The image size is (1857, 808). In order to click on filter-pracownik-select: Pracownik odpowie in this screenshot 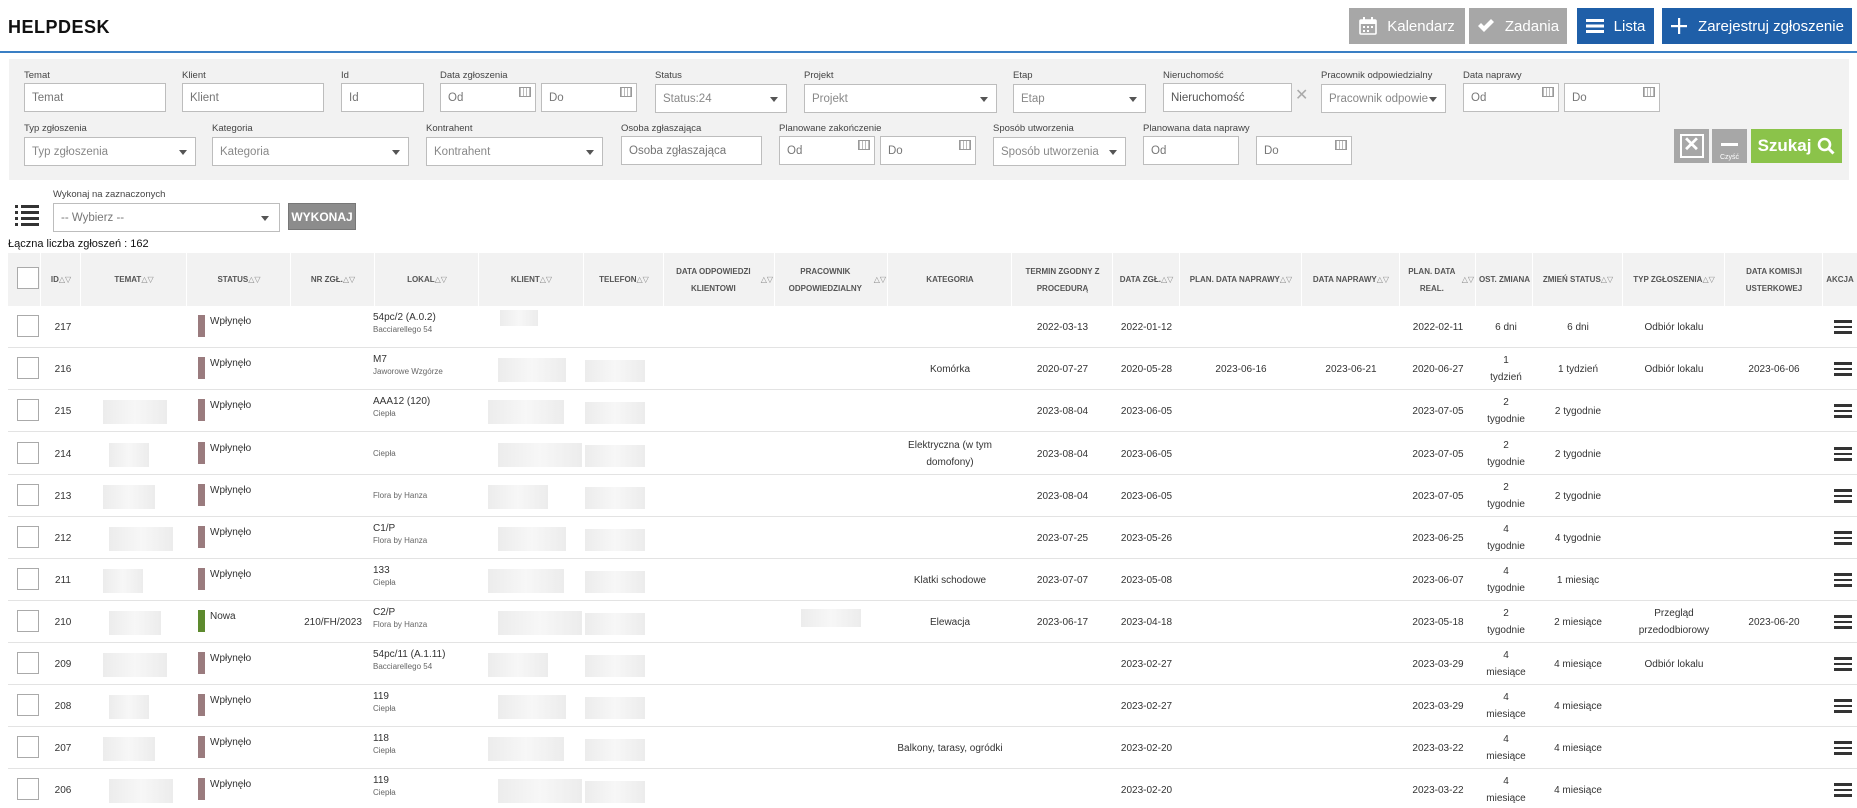, I will do `click(1383, 98)`.